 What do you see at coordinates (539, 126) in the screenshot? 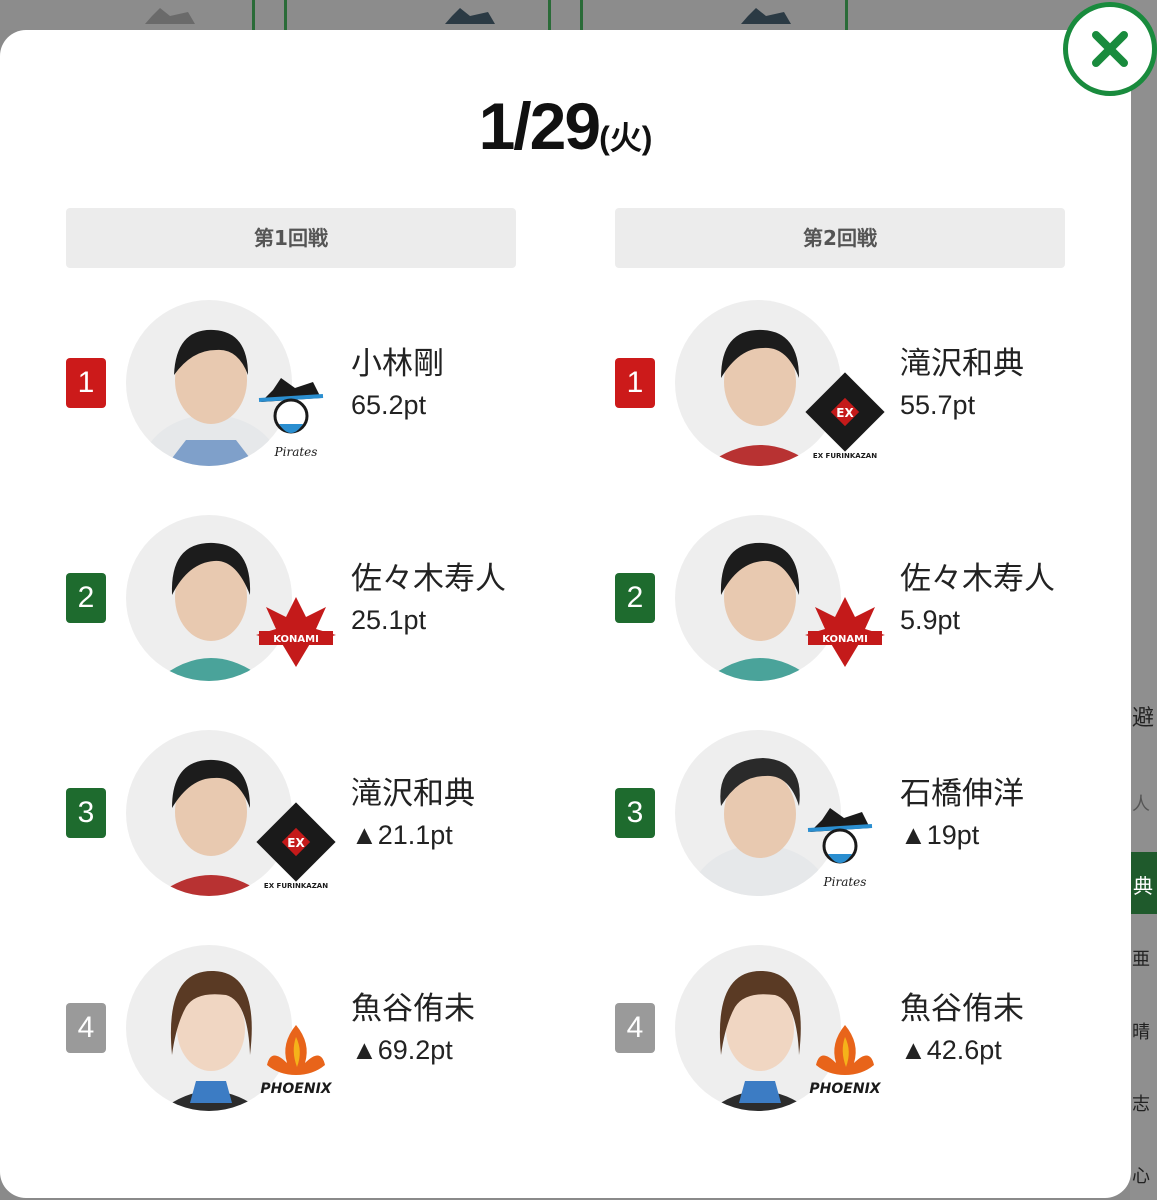
I see `date-text: 1/29` at bounding box center [539, 126].